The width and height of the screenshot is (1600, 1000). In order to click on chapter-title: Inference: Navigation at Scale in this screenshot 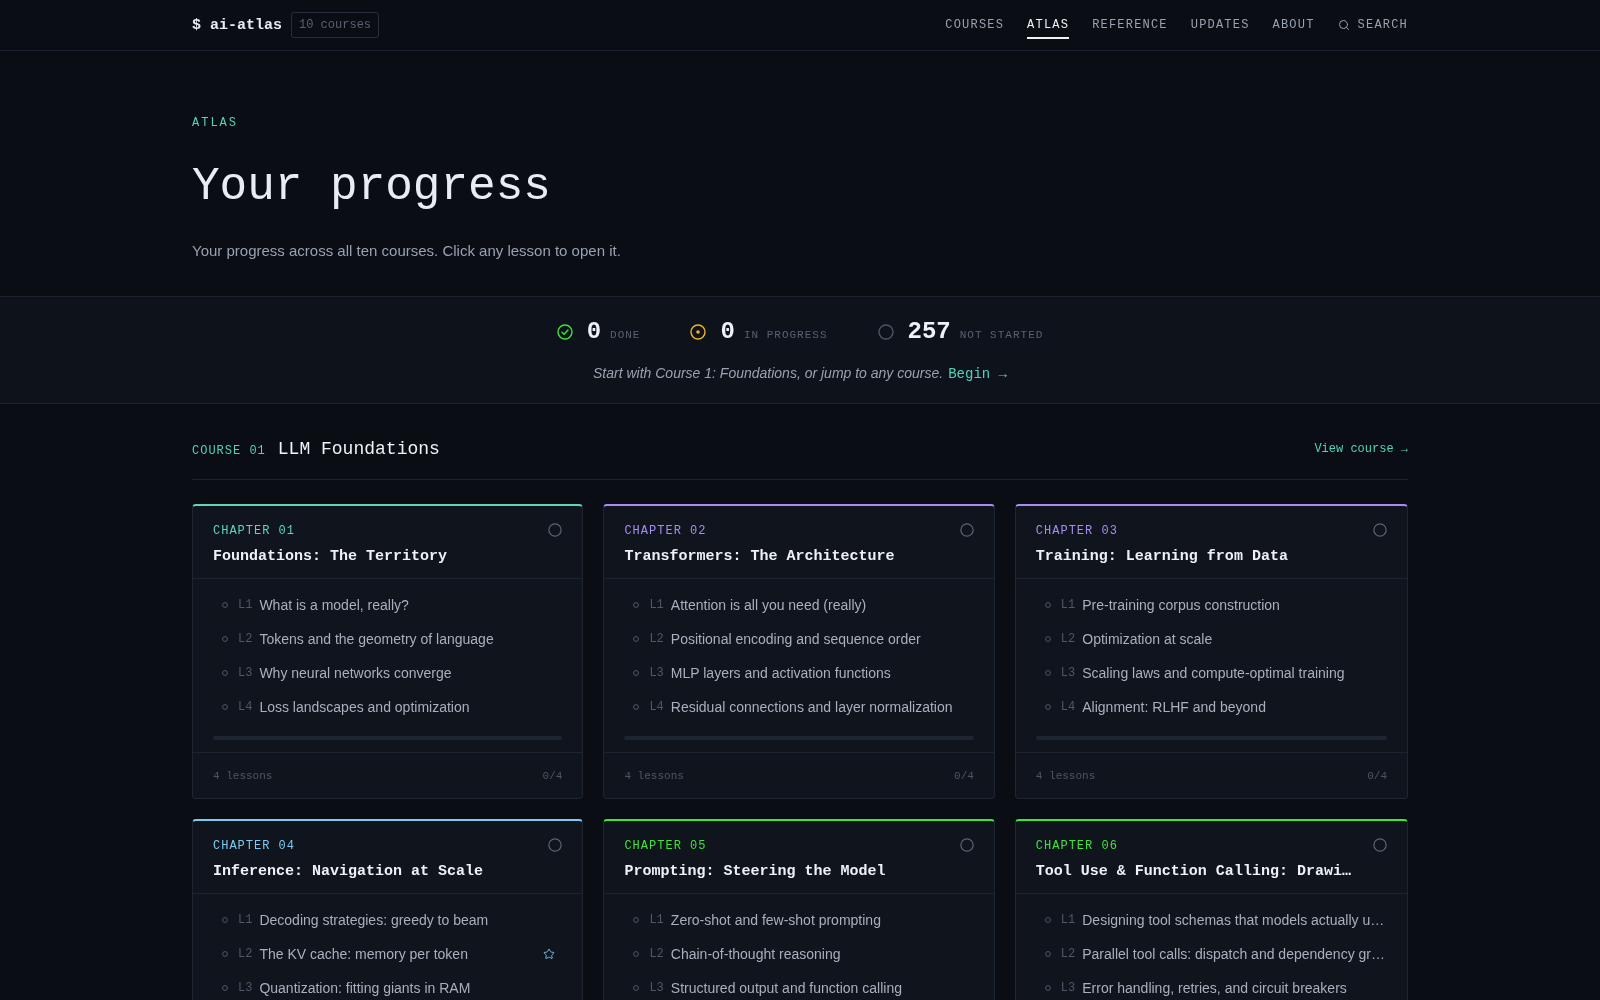, I will do `click(348, 872)`.